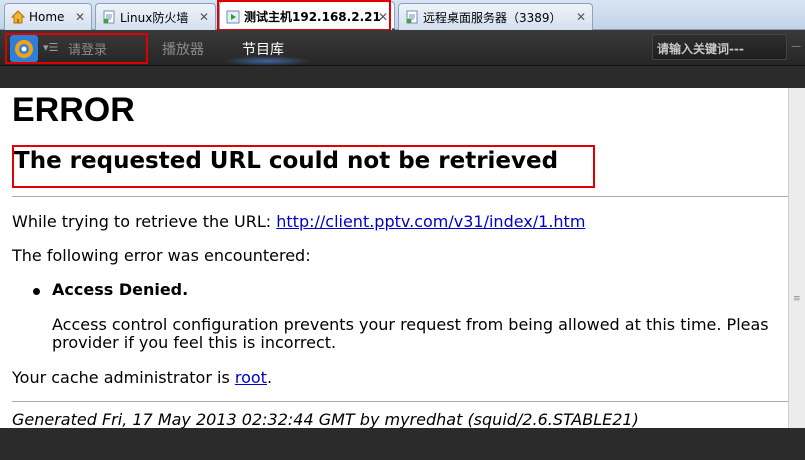 Image resolution: width=805 pixels, height=460 pixels. I want to click on player-top-bar: ▾☰ 请登录 播放器 节目库 请输入关键词--- —, so click(402, 48).